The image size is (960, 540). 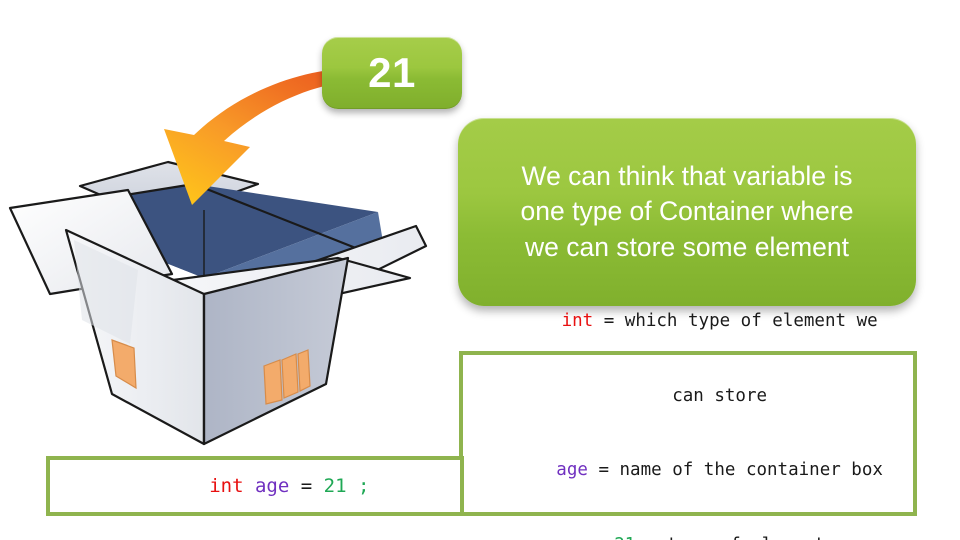 What do you see at coordinates (720, 395) in the screenshot?
I see `legend-line-2-text: can store` at bounding box center [720, 395].